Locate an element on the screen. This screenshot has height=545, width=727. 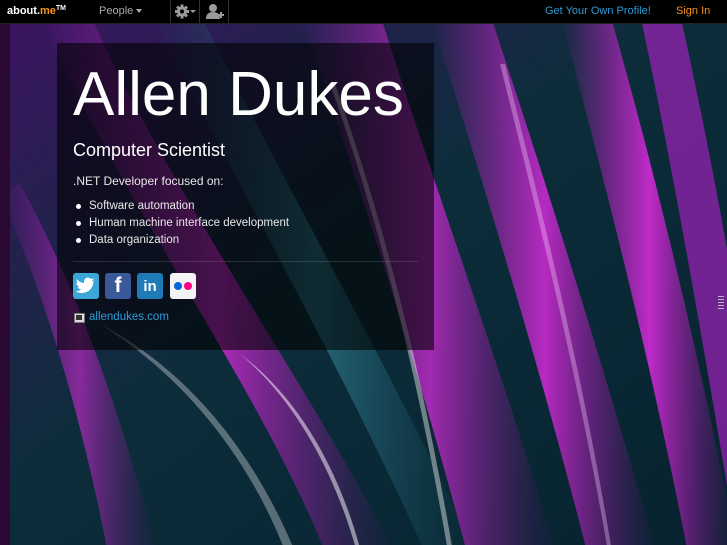
flickr-icon is located at coordinates (183, 286).